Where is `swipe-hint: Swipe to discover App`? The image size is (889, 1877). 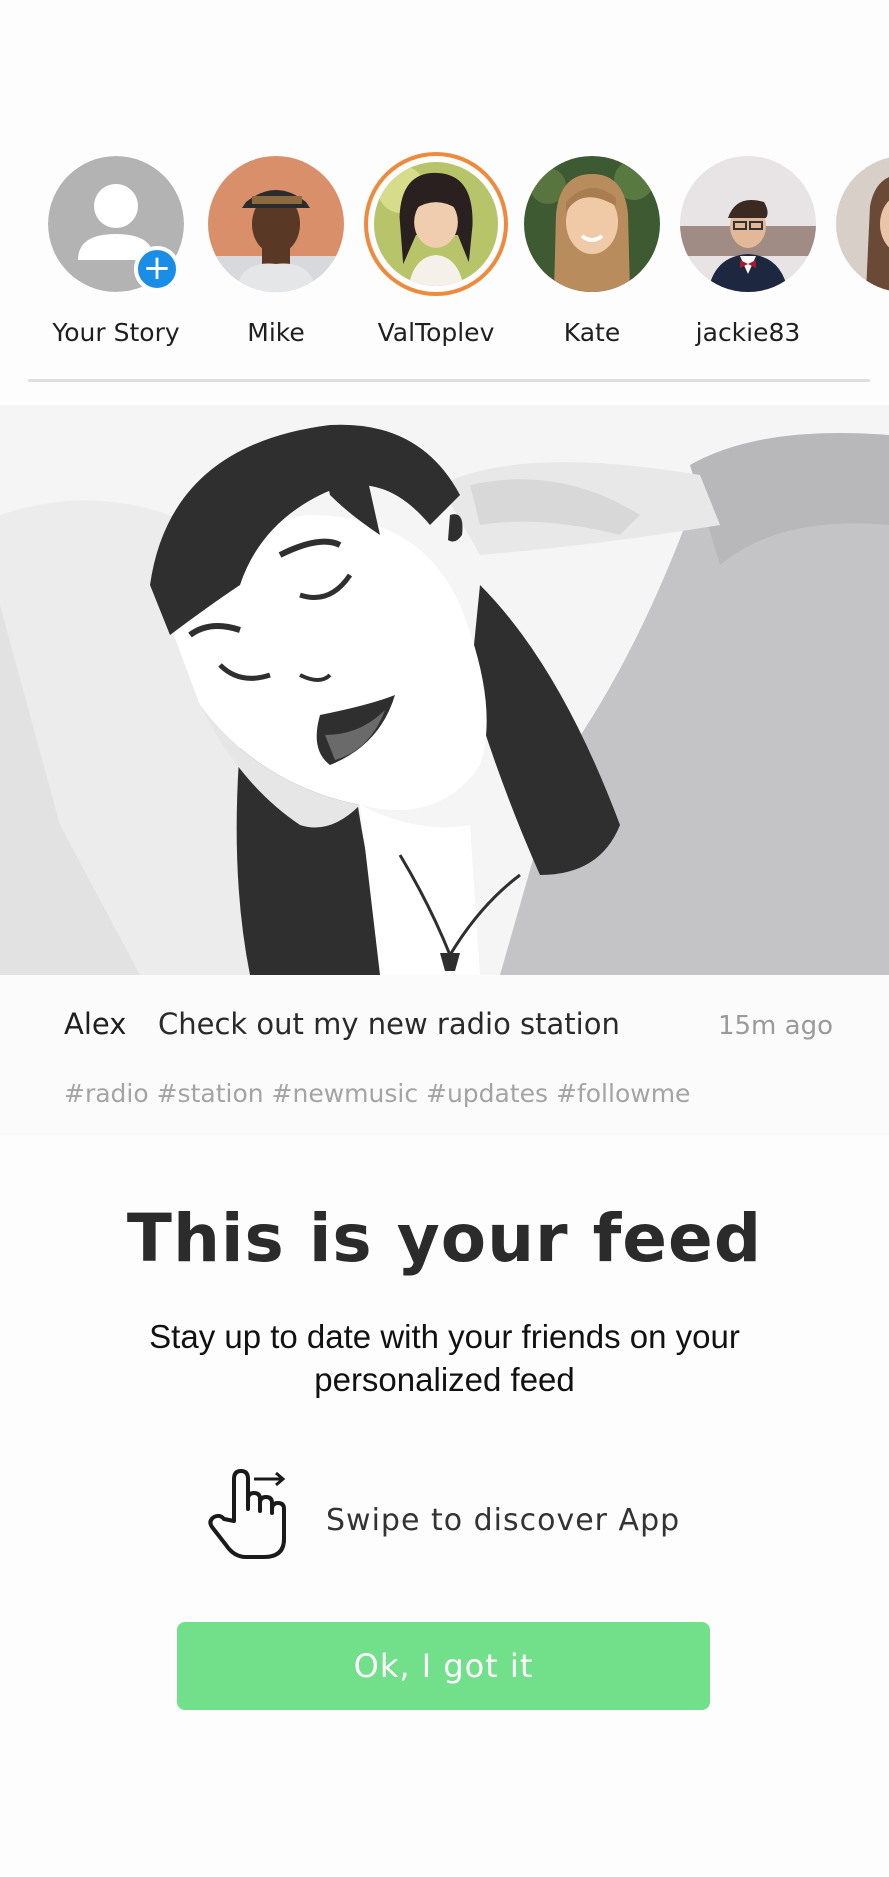
swipe-hint: Swipe to discover App is located at coordinates (480, 1515).